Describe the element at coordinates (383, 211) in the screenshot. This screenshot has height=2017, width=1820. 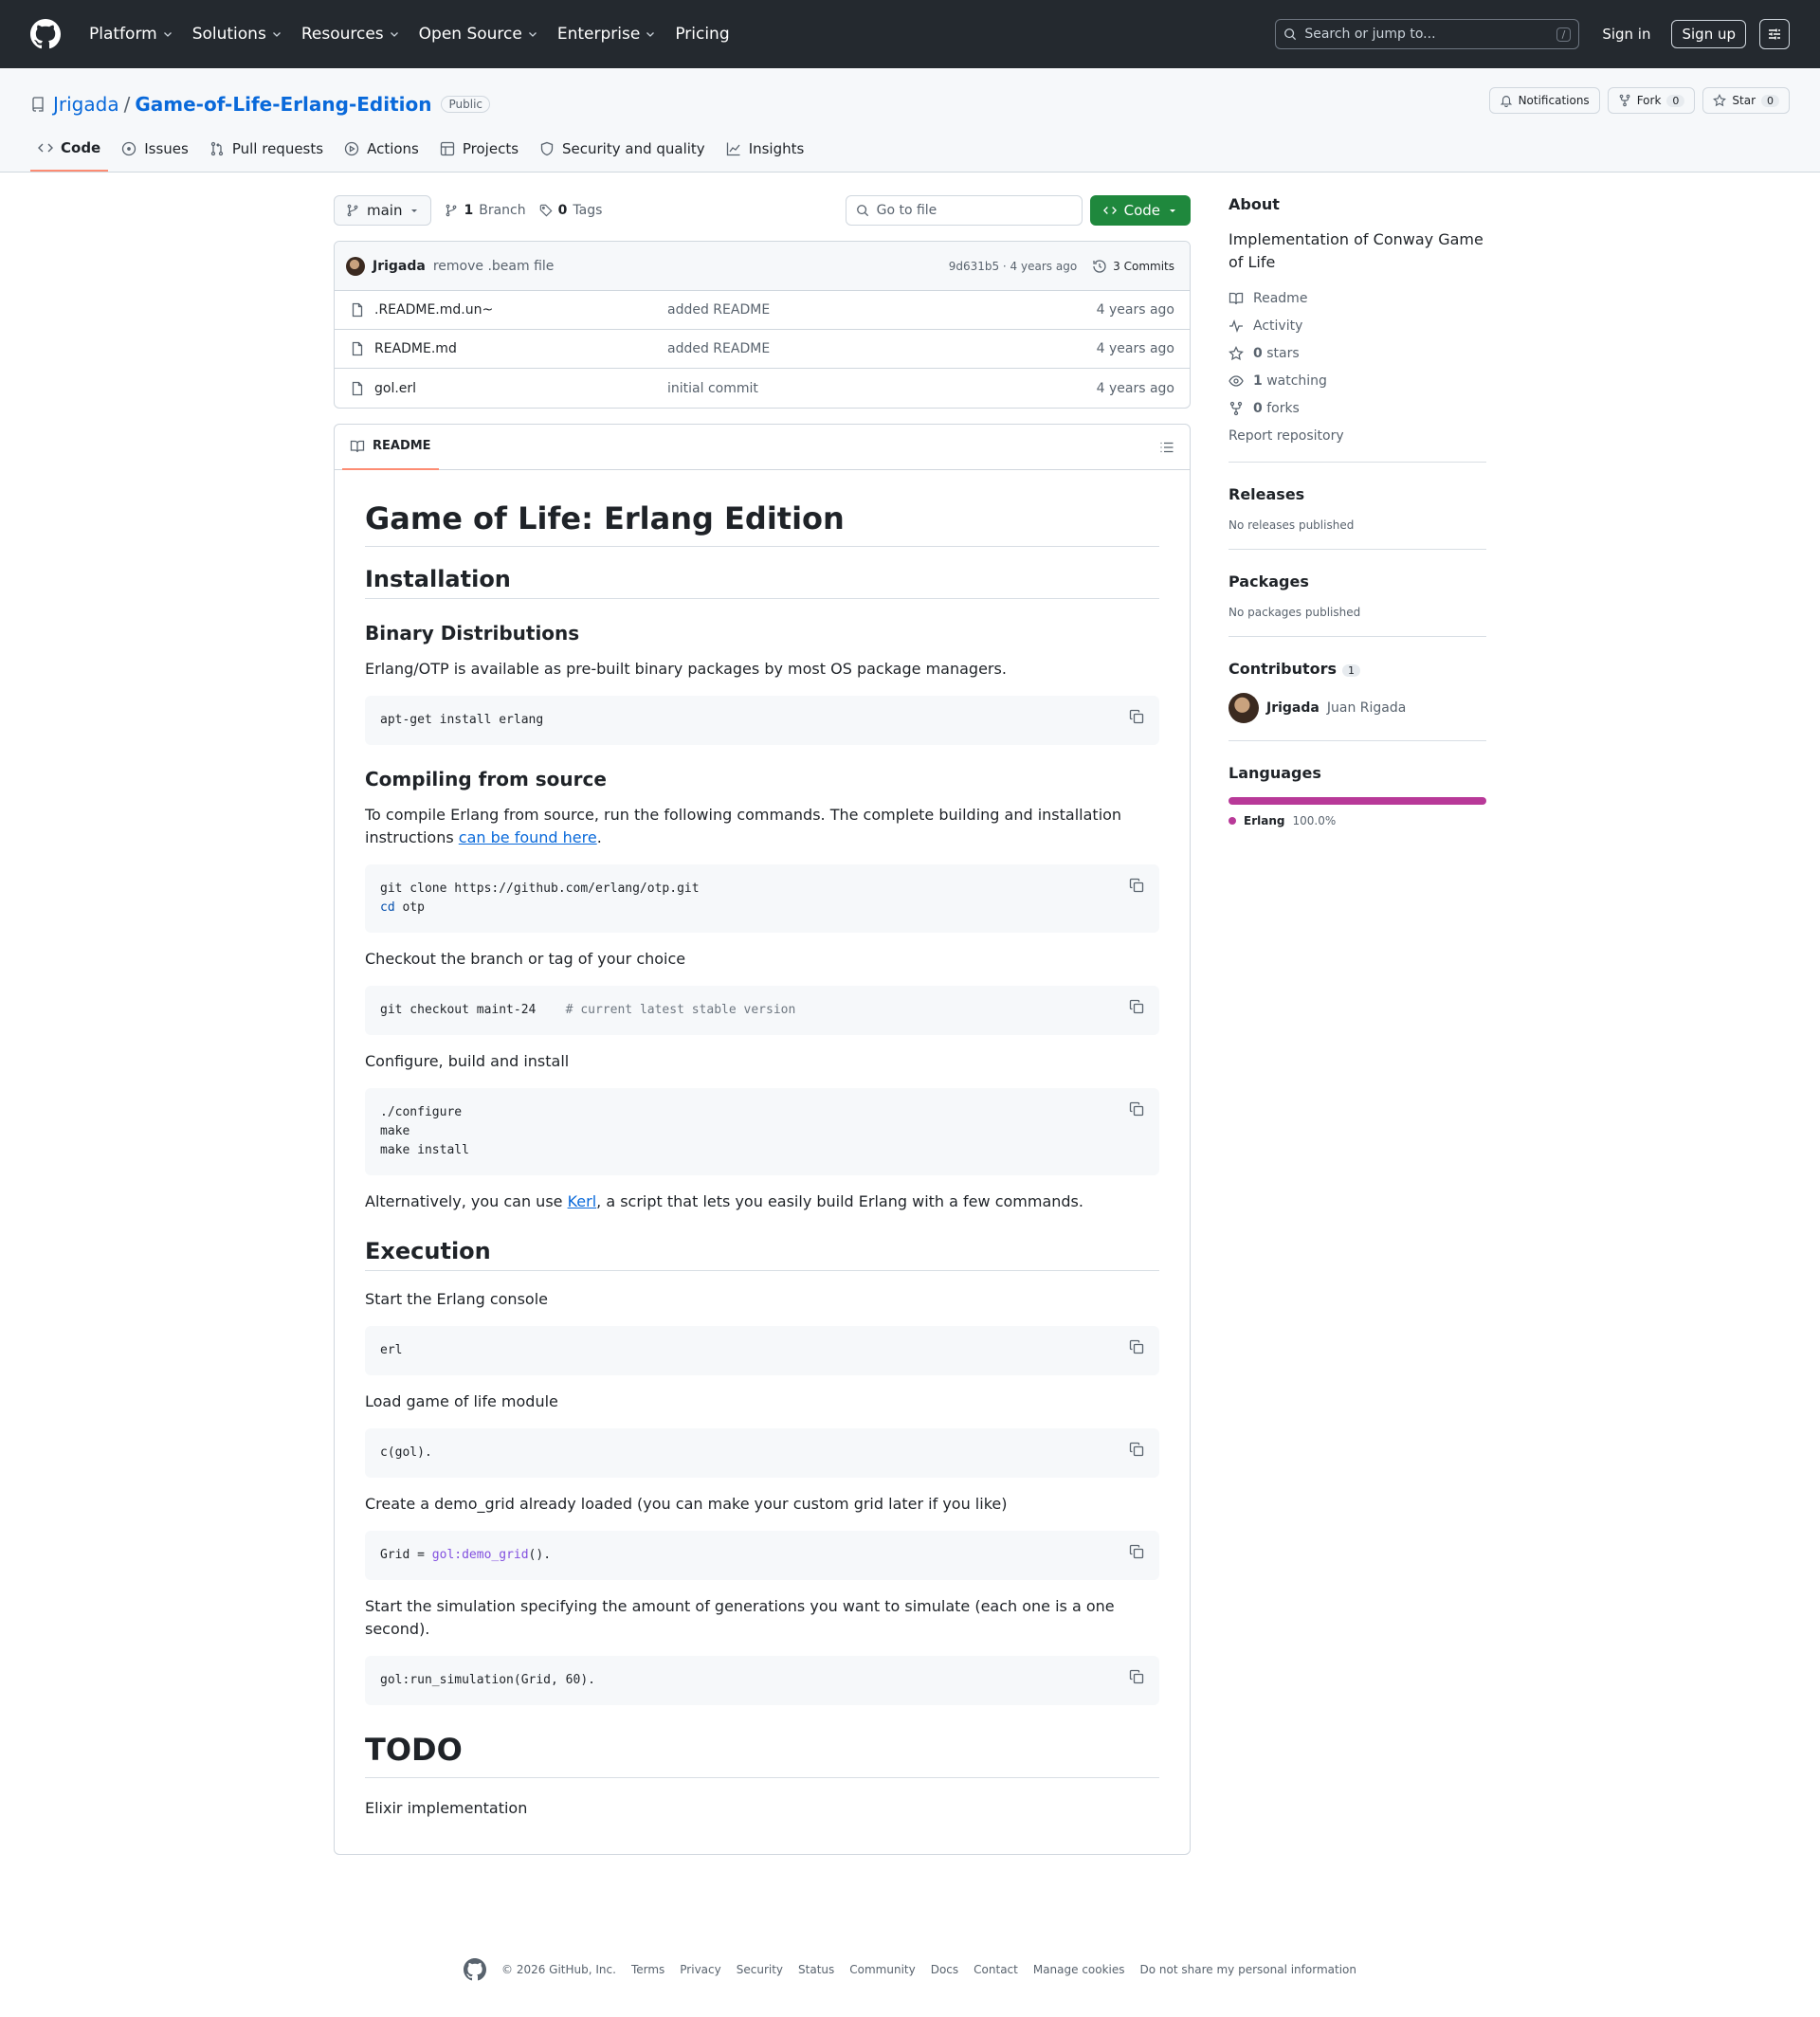
I see `branch-selector: main` at that location.